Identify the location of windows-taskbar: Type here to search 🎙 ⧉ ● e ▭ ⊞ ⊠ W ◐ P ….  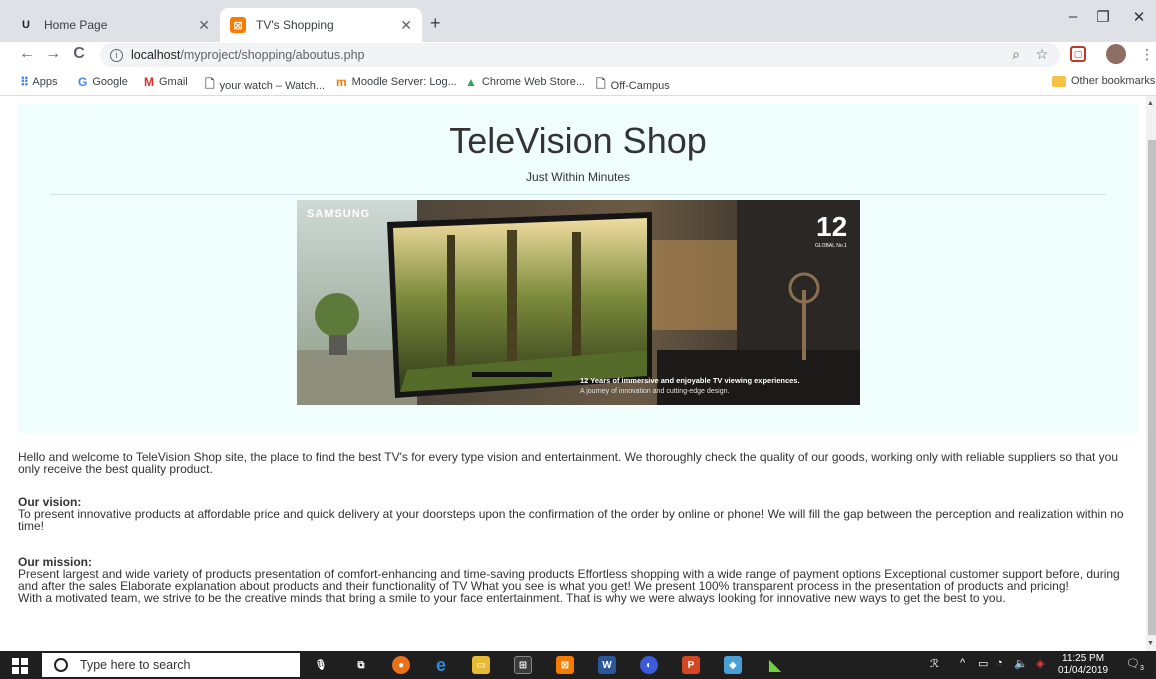
(578, 665).